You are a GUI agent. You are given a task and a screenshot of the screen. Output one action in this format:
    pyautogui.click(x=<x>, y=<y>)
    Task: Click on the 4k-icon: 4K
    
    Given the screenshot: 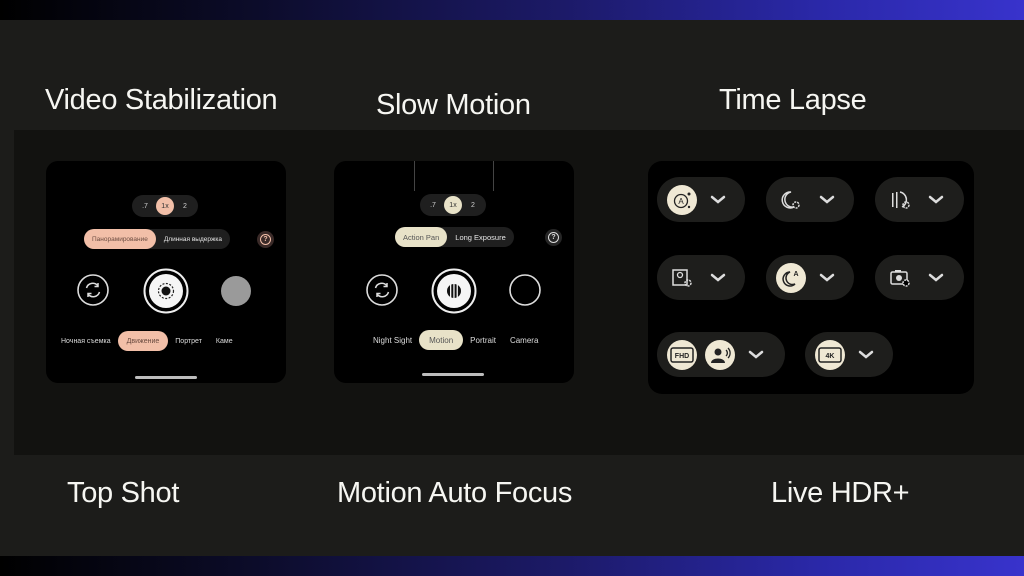 What is the action you would take?
    pyautogui.click(x=830, y=354)
    